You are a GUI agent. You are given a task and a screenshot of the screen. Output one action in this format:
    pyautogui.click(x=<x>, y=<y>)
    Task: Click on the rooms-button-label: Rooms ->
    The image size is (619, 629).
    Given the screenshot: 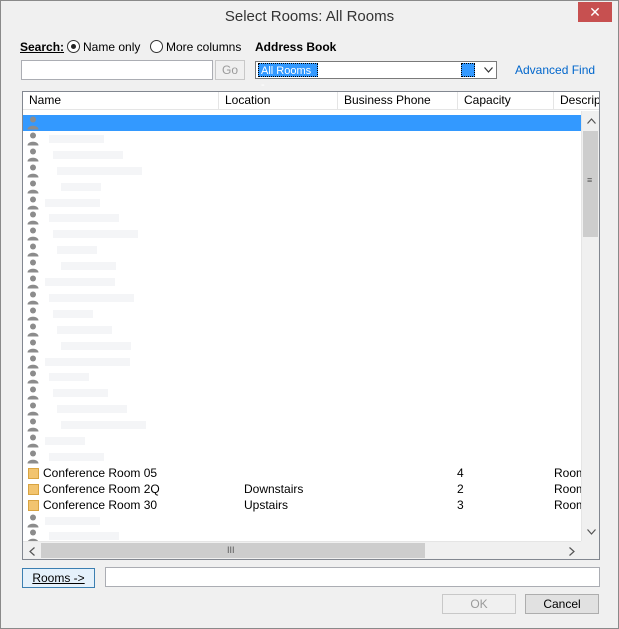 What is the action you would take?
    pyautogui.click(x=58, y=578)
    